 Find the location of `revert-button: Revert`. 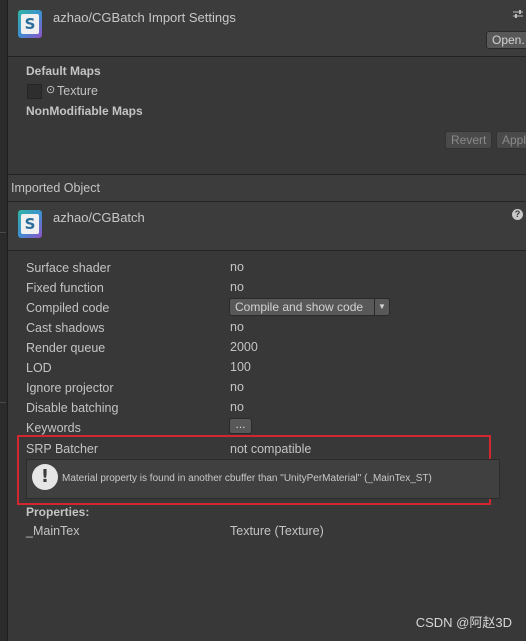

revert-button: Revert is located at coordinates (468, 140).